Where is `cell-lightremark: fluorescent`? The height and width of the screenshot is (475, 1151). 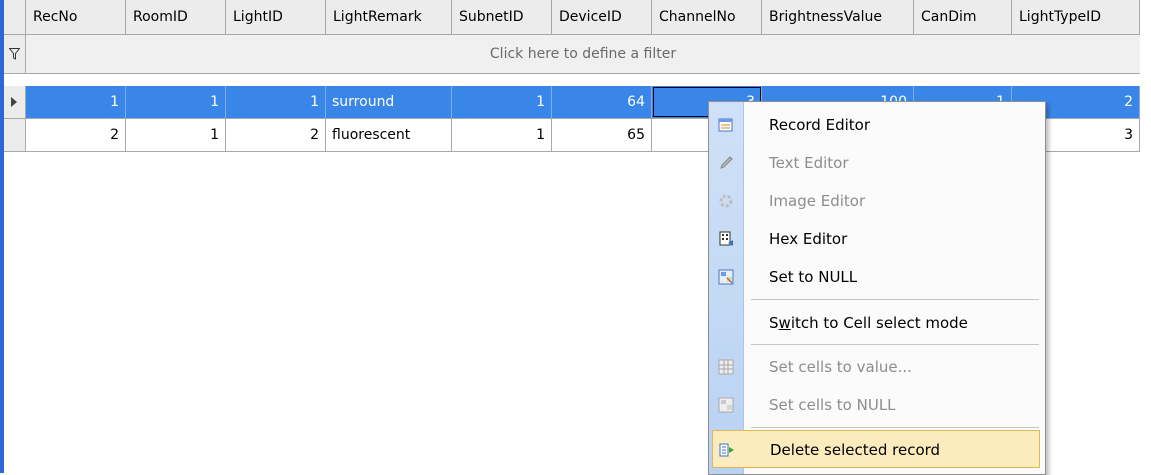
cell-lightremark: fluorescent is located at coordinates (389, 135).